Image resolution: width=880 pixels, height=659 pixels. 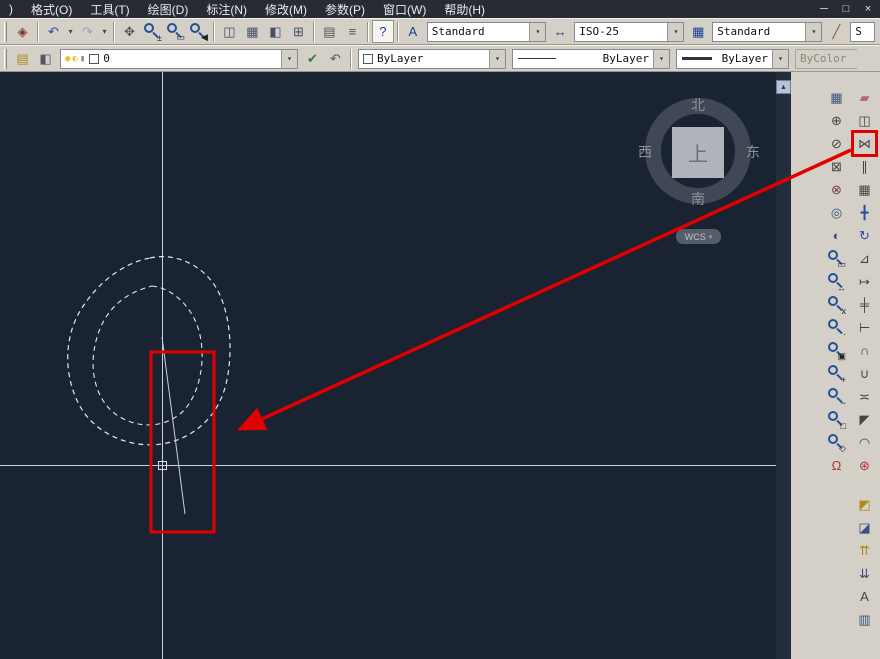 I want to click on view-compass: 上 北 西 东 南, so click(x=699, y=151).